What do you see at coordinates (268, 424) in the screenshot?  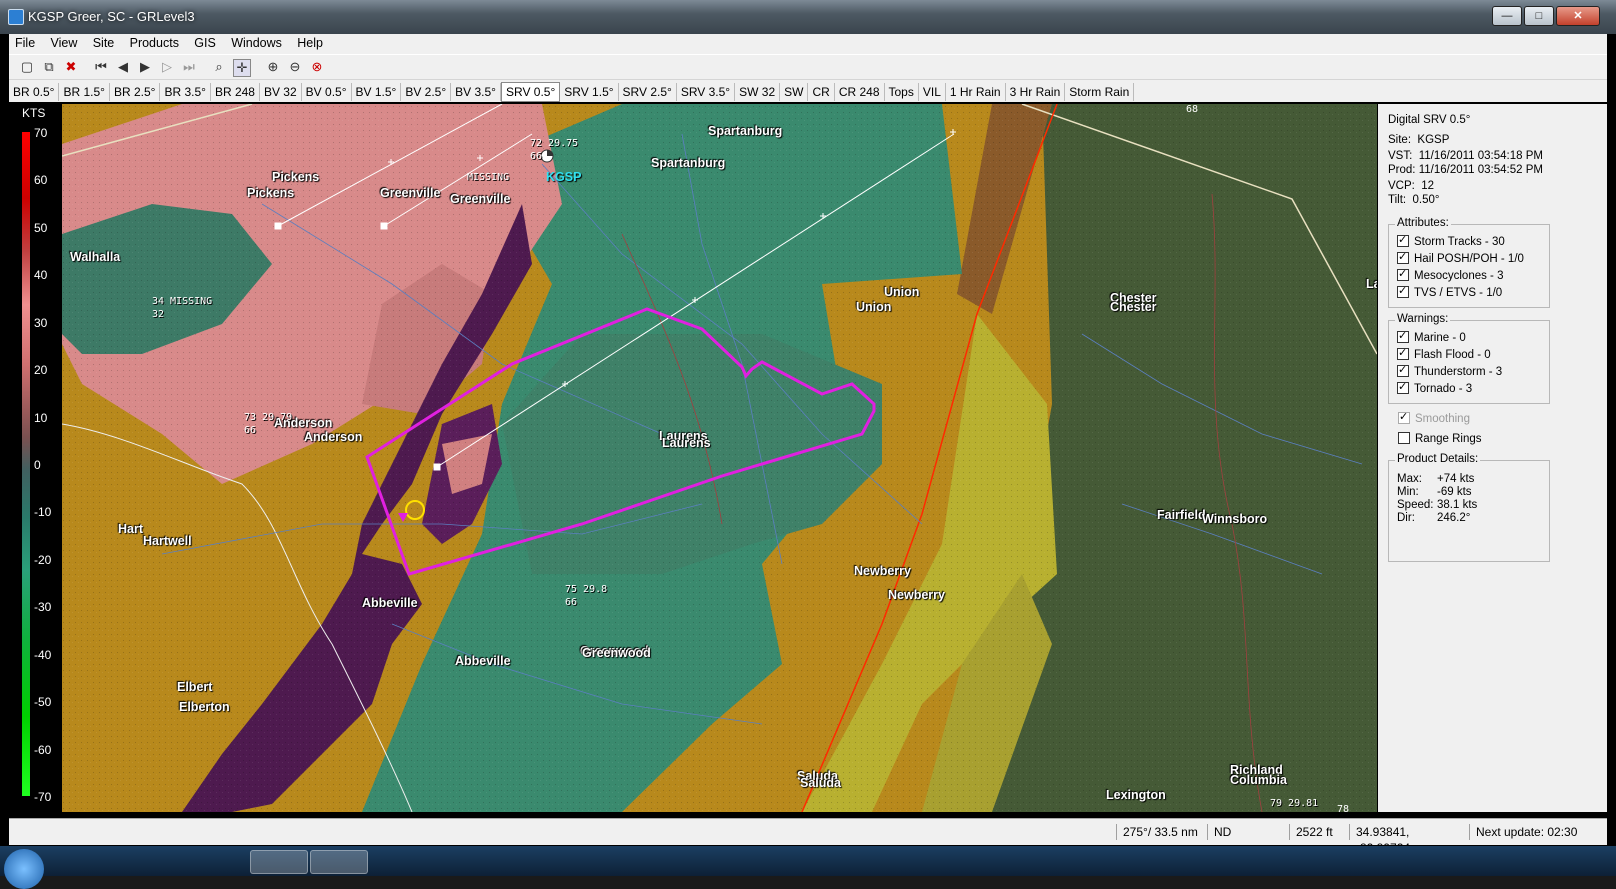 I see `station-model: 73 29.79 66` at bounding box center [268, 424].